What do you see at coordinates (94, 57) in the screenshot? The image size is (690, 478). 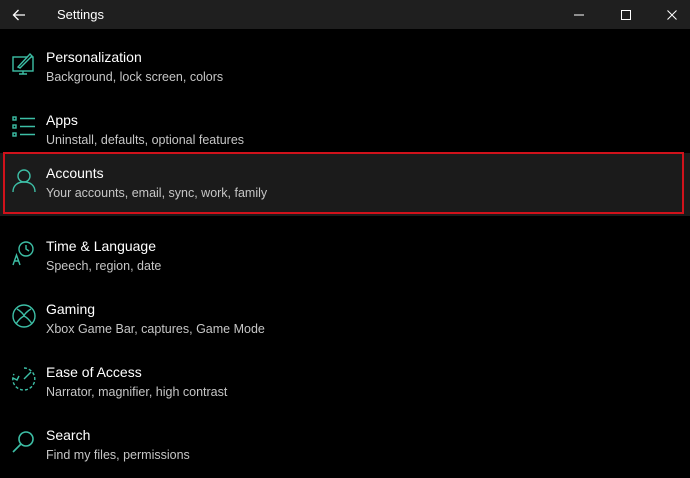 I see `item-label: Personalization` at bounding box center [94, 57].